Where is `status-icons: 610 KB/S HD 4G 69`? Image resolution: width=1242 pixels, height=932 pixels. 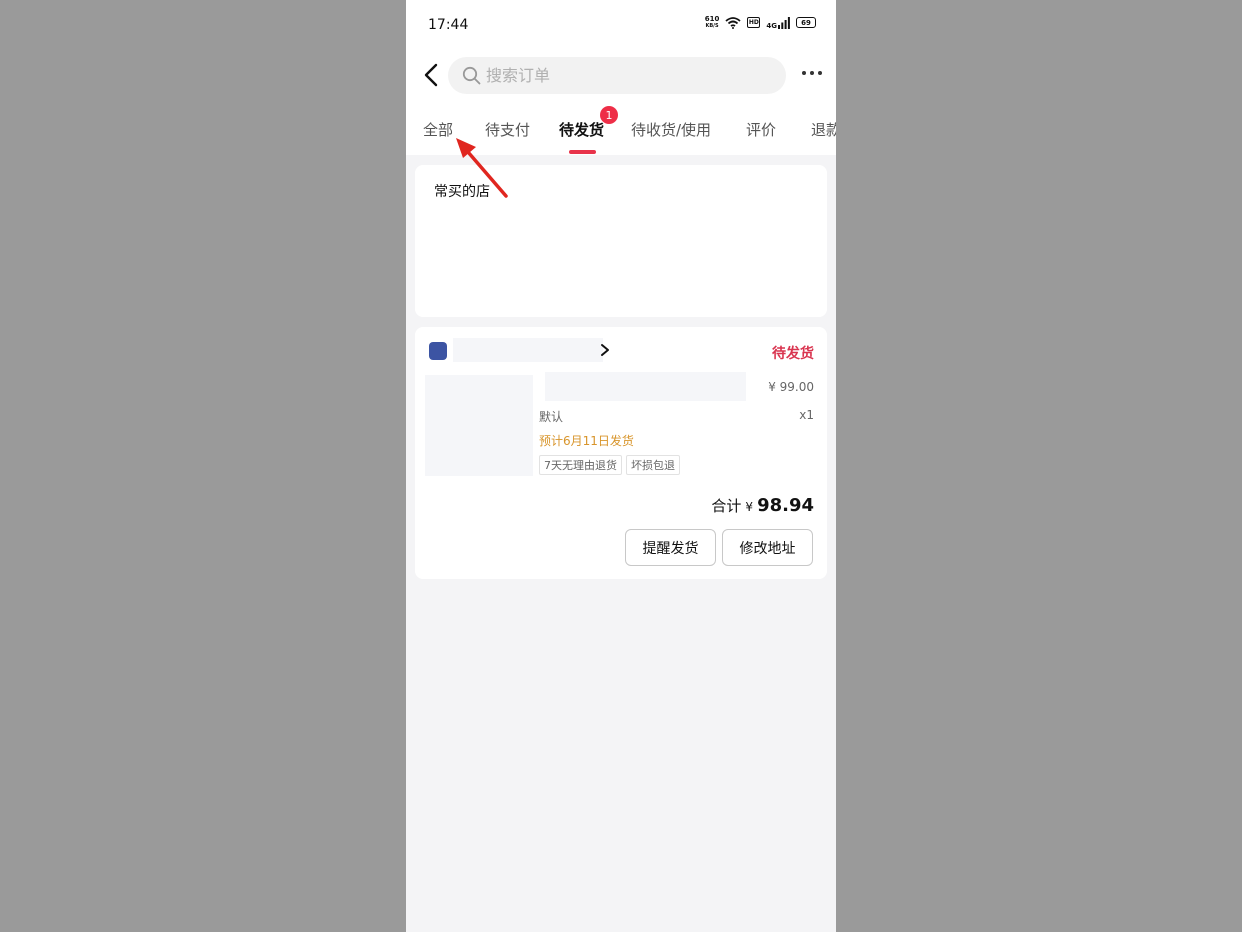 status-icons: 610 KB/S HD 4G 69 is located at coordinates (760, 22).